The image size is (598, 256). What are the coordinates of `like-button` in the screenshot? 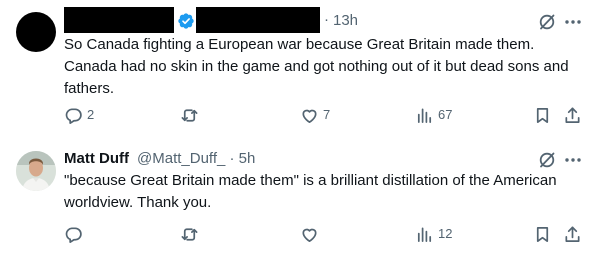 It's located at (311, 234).